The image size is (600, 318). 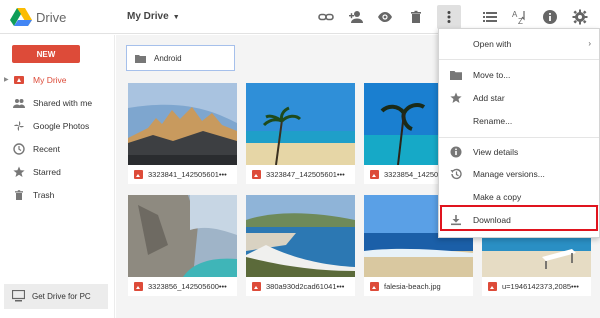 What do you see at coordinates (18, 296) in the screenshot?
I see `computer-icon` at bounding box center [18, 296].